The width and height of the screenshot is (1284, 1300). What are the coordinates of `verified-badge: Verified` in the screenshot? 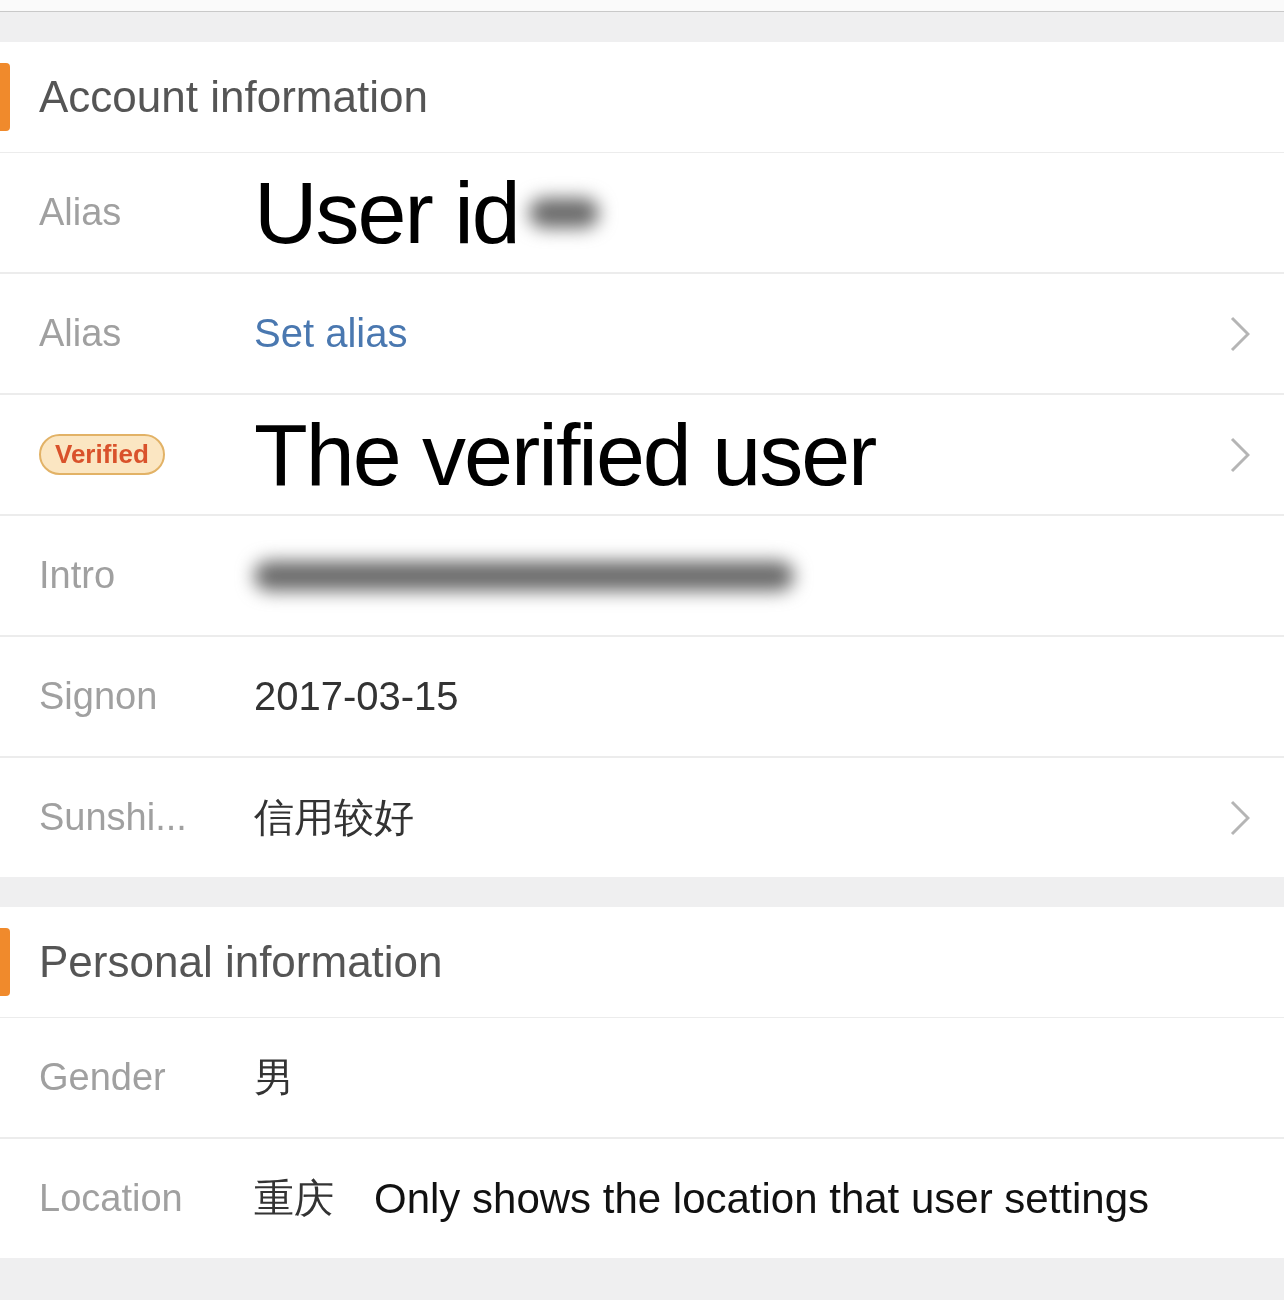 It's located at (102, 454).